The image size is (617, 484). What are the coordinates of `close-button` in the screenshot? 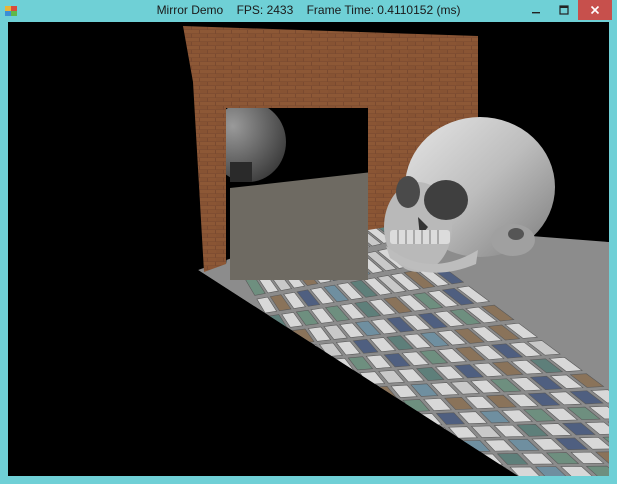 It's located at (595, 10).